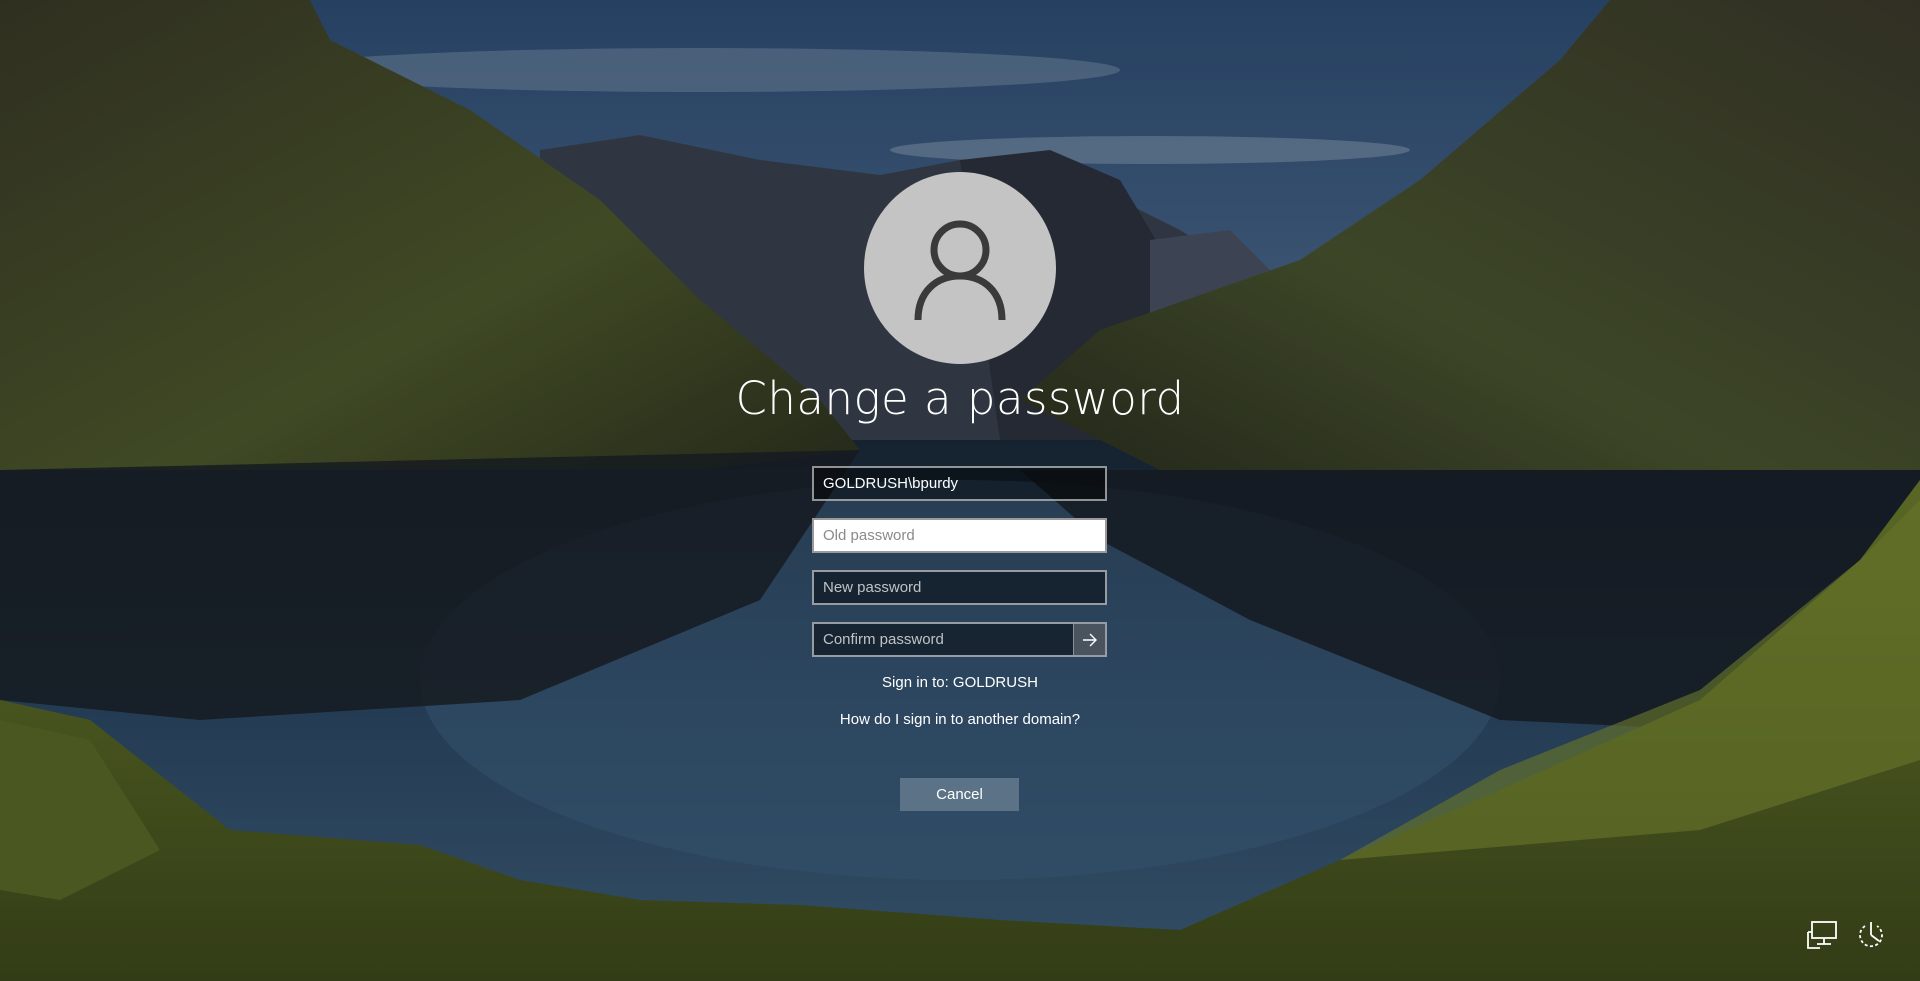  I want to click on user-silhouette-icon, so click(960, 270).